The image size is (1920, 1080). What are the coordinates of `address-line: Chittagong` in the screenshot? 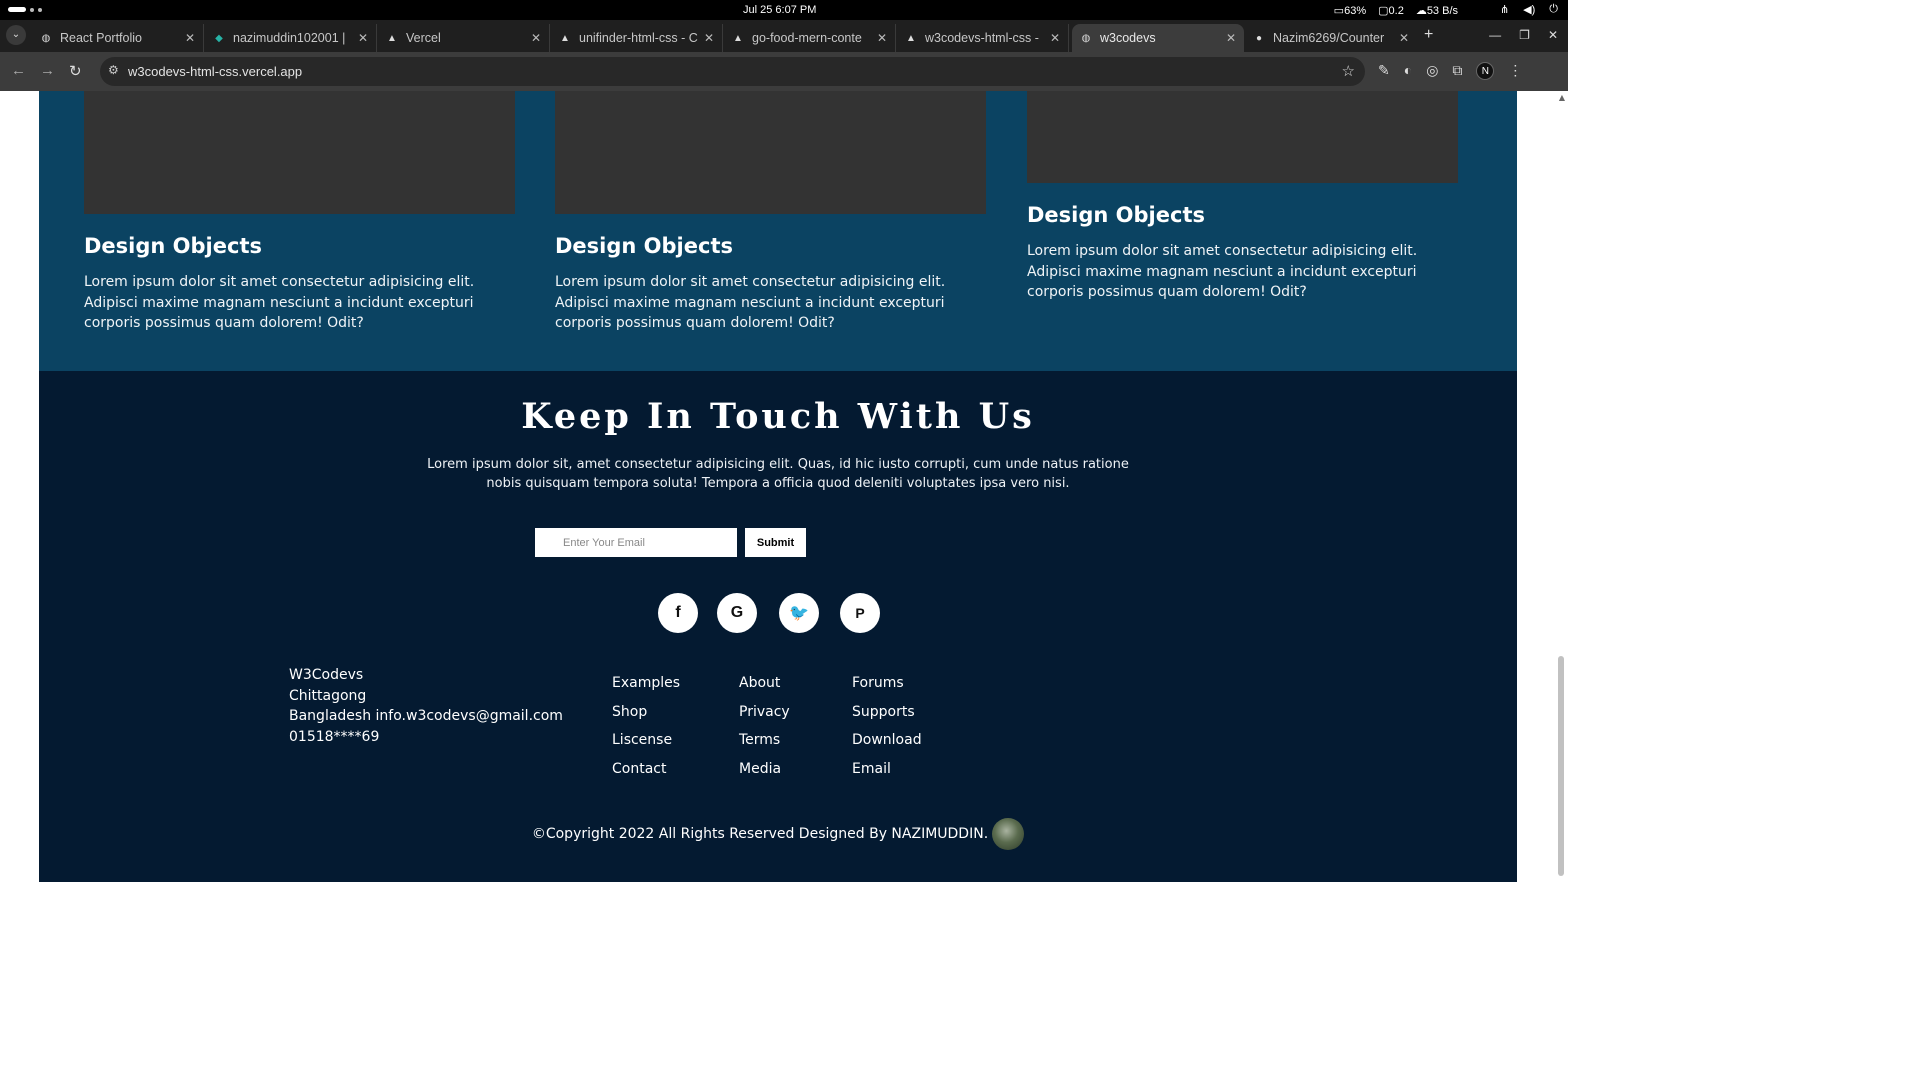 It's located at (328, 695).